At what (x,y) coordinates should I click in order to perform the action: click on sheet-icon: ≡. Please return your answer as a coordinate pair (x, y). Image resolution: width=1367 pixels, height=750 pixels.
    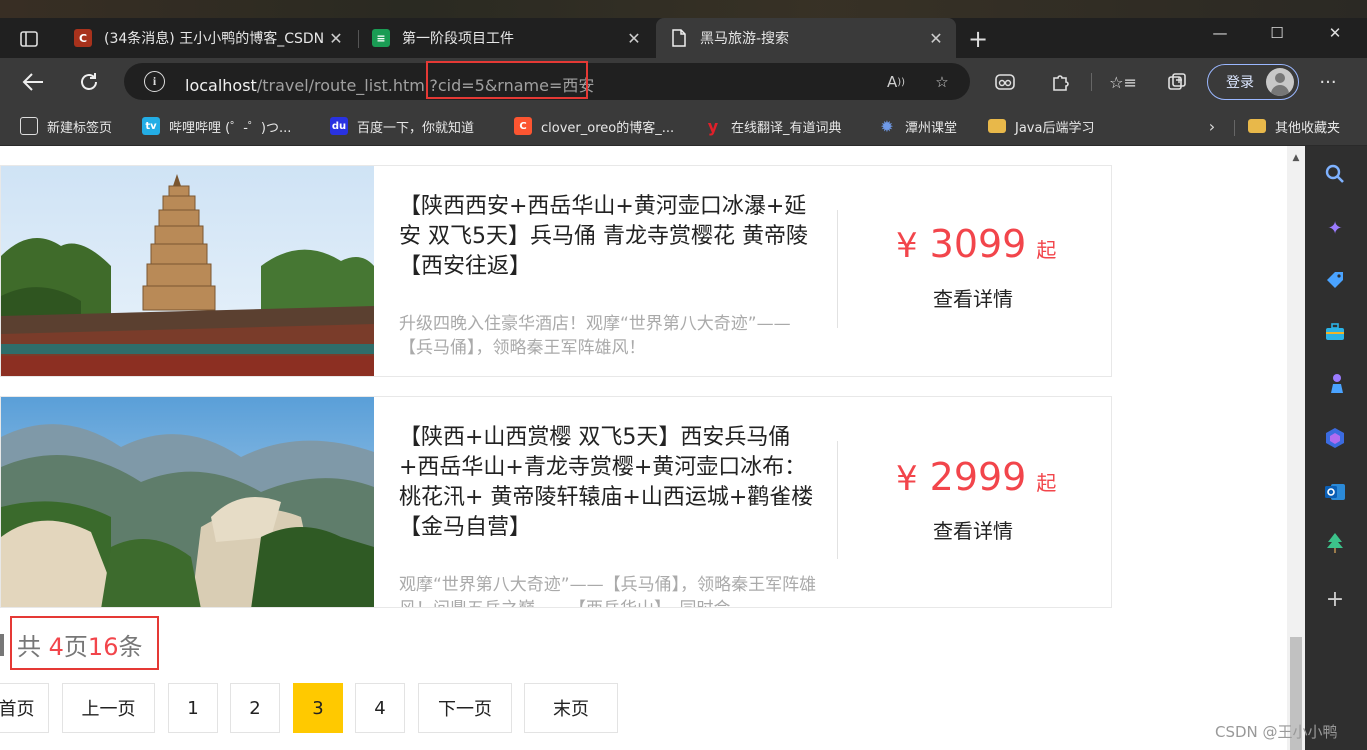
    Looking at the image, I should click on (381, 38).